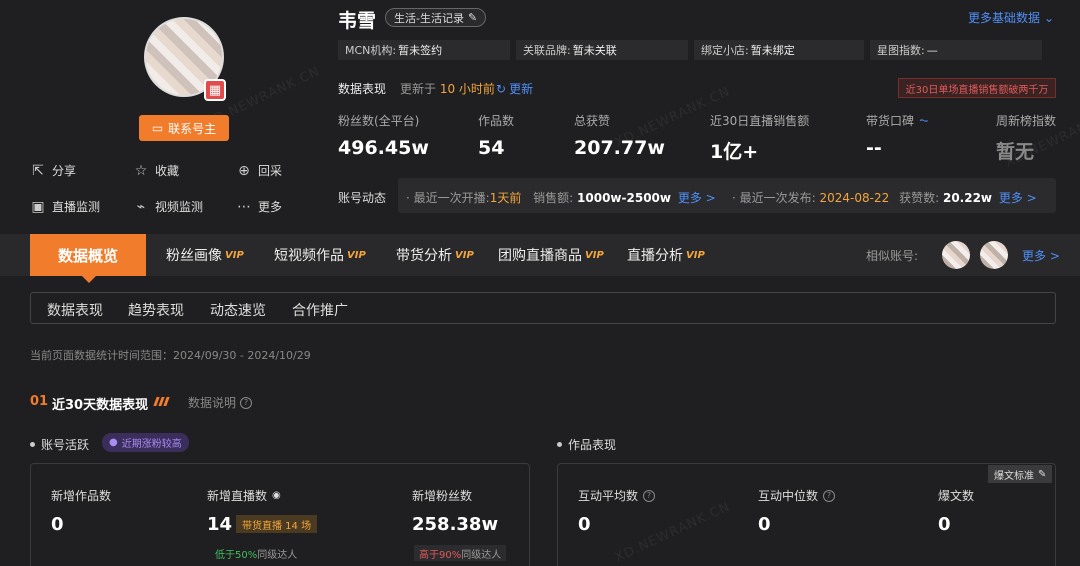  I want to click on metric-label: 总获赞, so click(592, 121).